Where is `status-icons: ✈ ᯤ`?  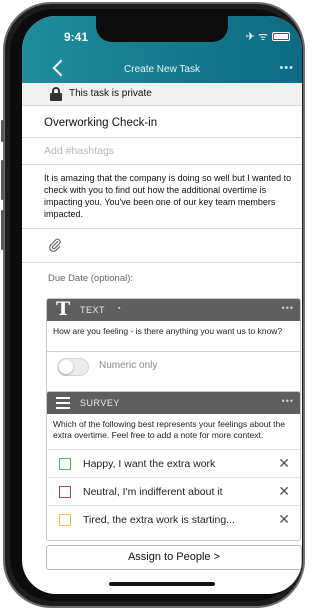
status-icons: ✈ ᯤ is located at coordinates (268, 36).